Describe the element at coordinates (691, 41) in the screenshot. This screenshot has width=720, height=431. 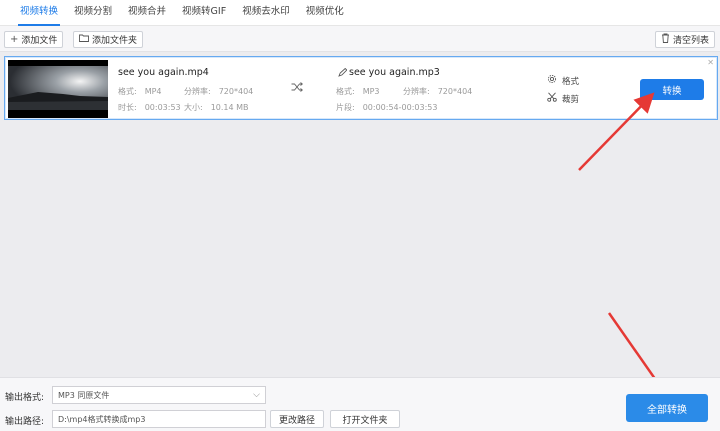
I see `clear-list-label: 清空列表` at that location.